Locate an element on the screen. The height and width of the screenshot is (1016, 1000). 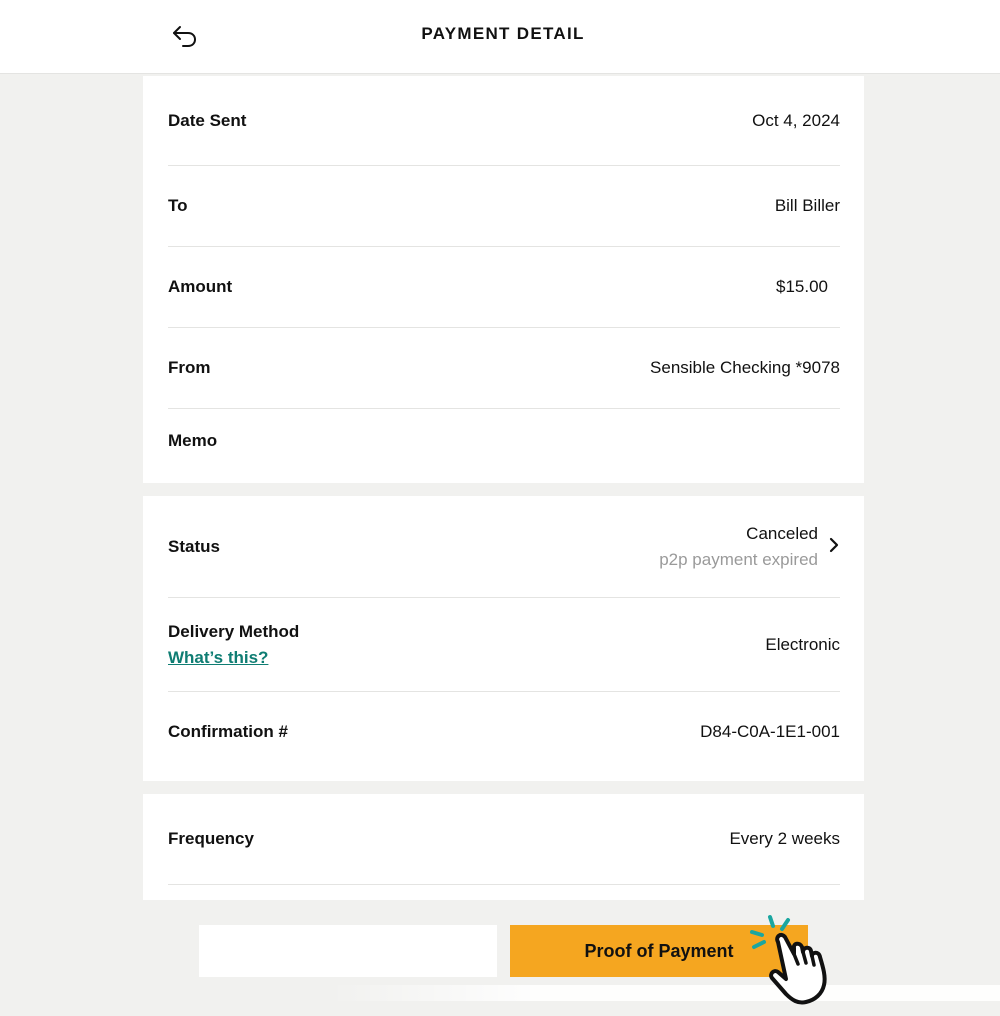
amount-value: $15.00 is located at coordinates (802, 286).